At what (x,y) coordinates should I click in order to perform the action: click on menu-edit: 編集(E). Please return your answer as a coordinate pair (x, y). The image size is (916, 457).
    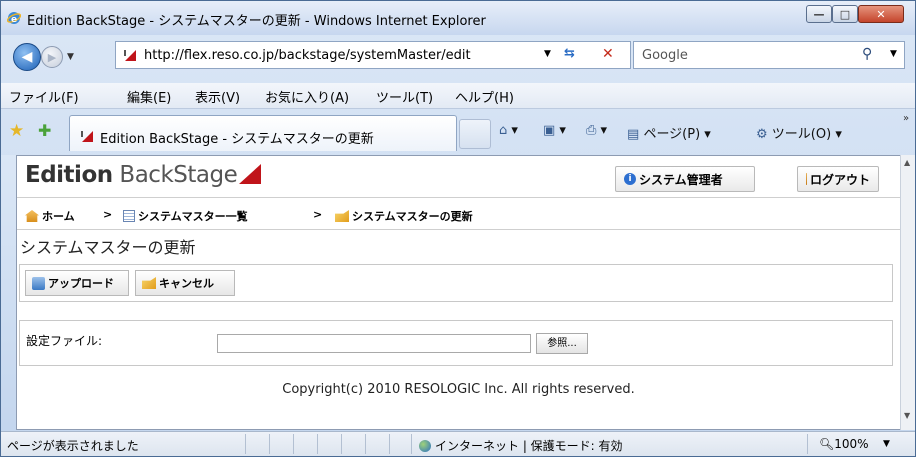
    Looking at the image, I should click on (149, 96).